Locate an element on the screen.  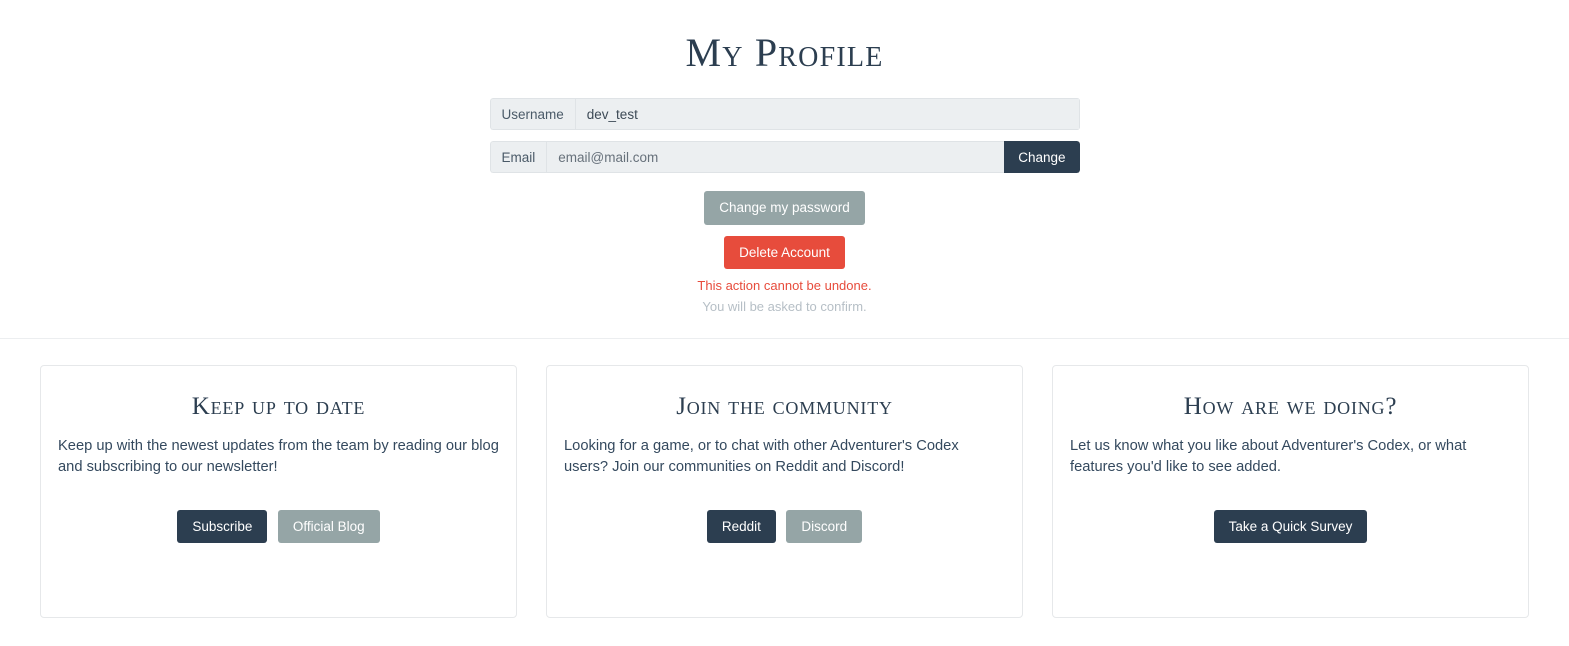
card-actions: Subscribe Official Blog is located at coordinates (278, 526).